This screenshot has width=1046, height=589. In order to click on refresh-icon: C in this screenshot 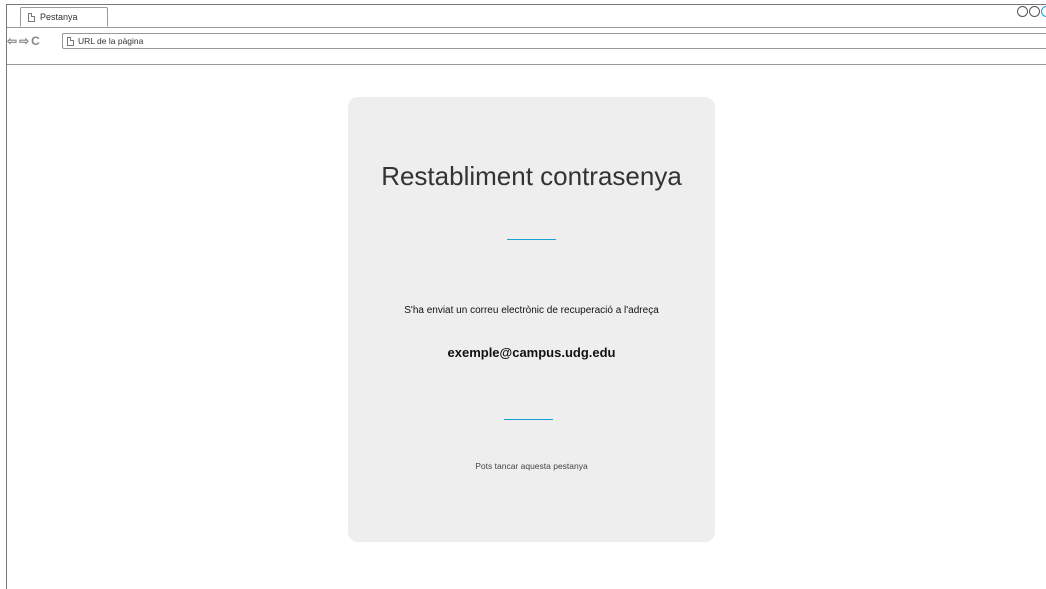, I will do `click(35, 41)`.